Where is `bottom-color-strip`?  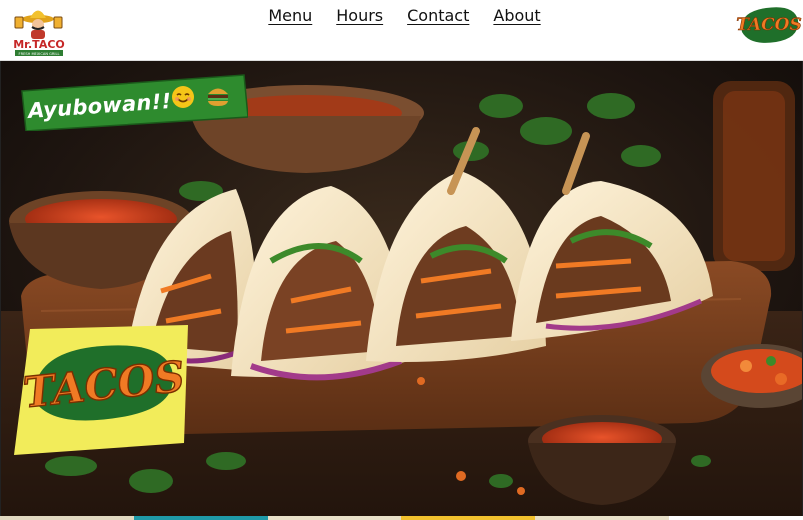 bottom-color-strip is located at coordinates (401, 518).